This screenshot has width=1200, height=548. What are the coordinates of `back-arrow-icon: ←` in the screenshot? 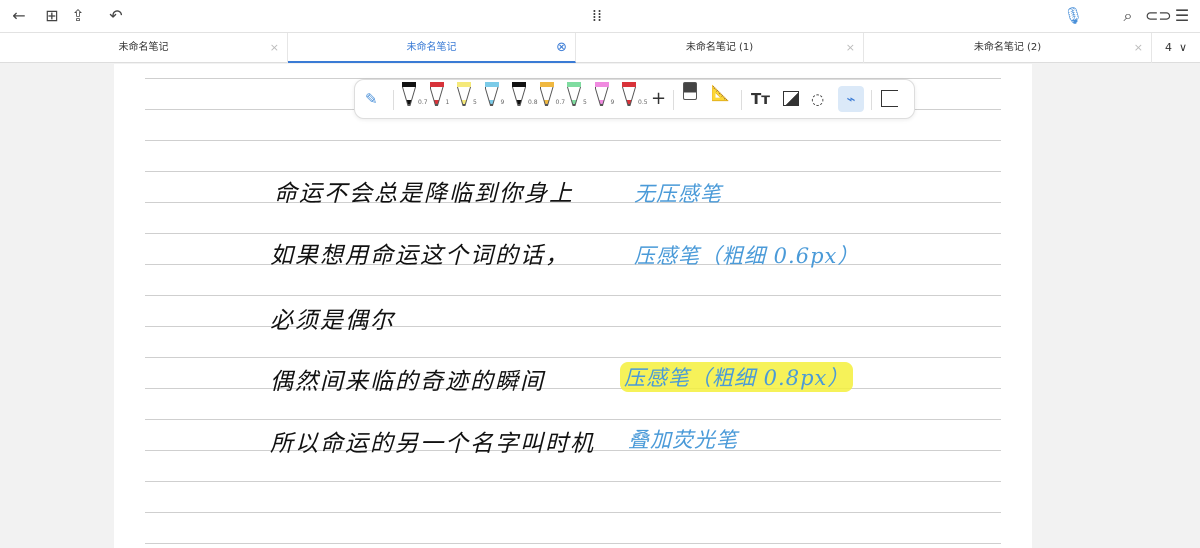 It's located at (19, 16).